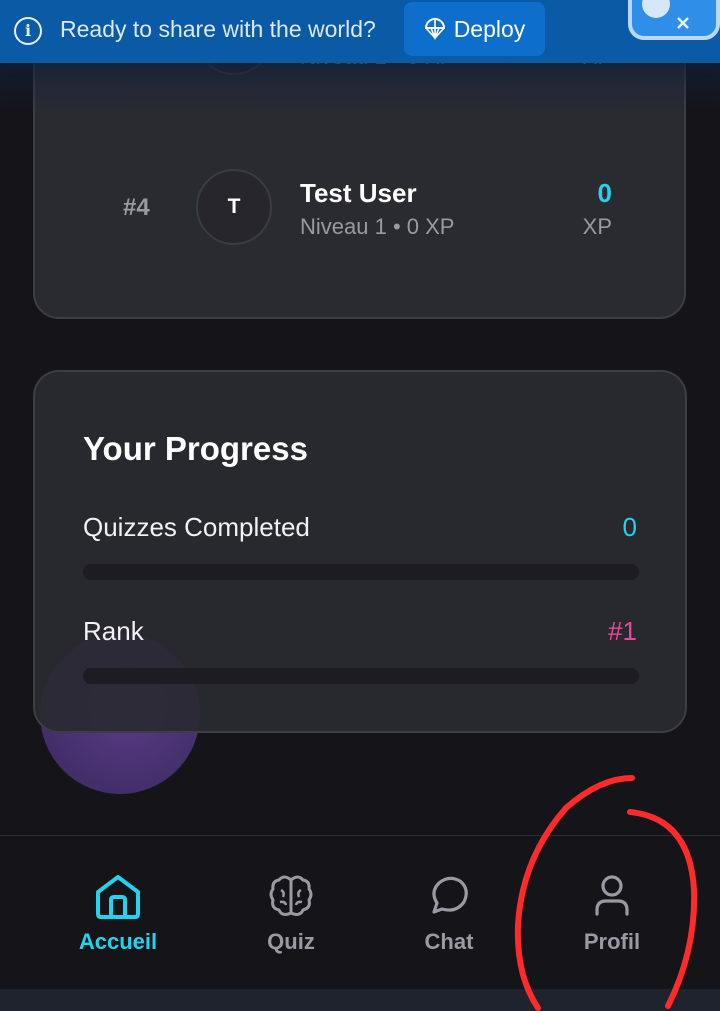 The image size is (720, 1011). Describe the element at coordinates (597, 226) in the screenshot. I see `xp-label: XP` at that location.